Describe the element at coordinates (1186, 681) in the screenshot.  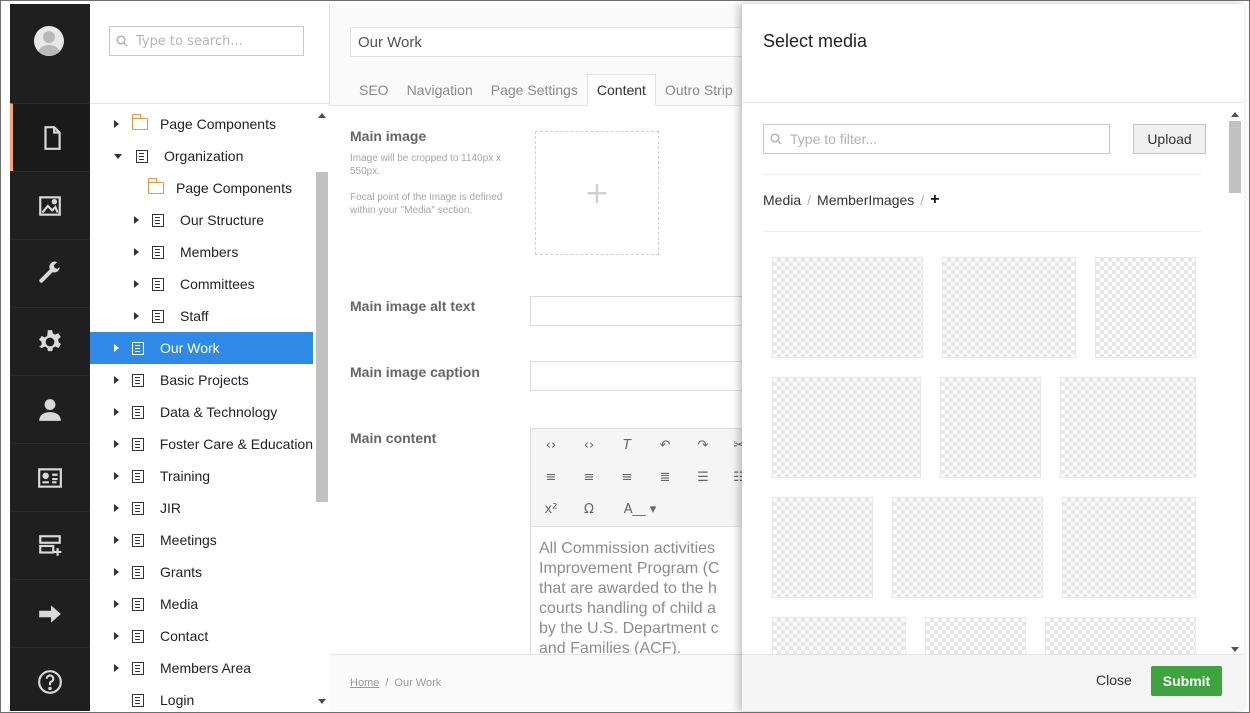
I see `submit-button: Submit` at that location.